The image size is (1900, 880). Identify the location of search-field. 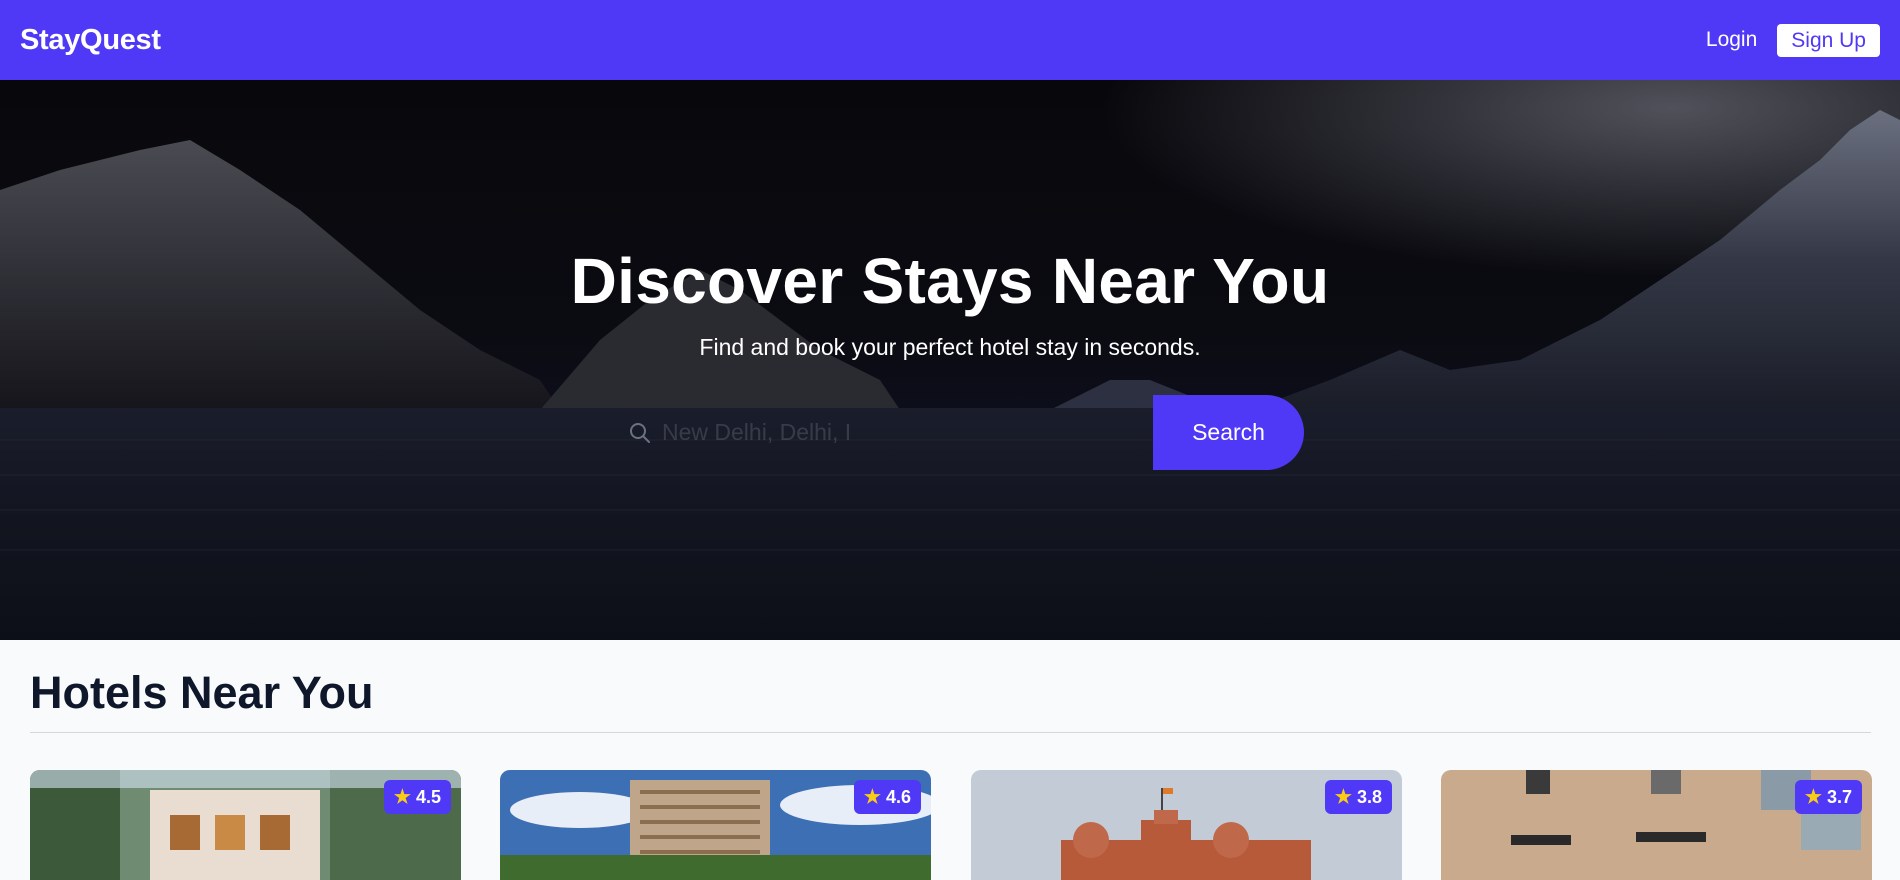
(887, 432).